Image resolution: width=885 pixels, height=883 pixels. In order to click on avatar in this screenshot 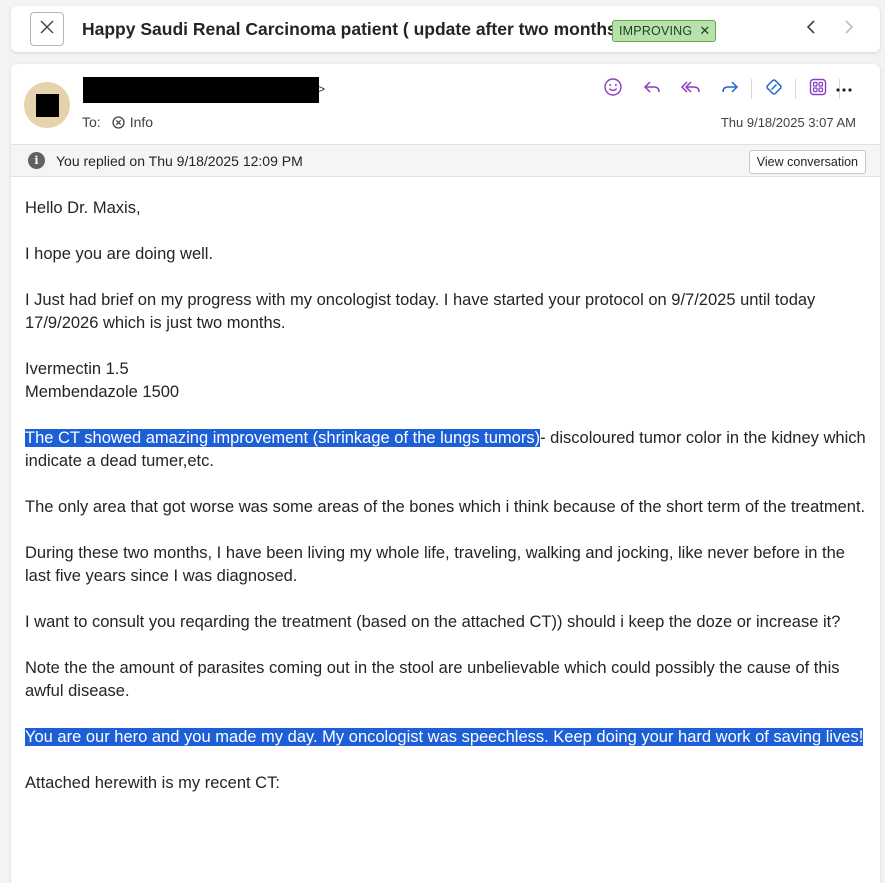, I will do `click(47, 105)`.